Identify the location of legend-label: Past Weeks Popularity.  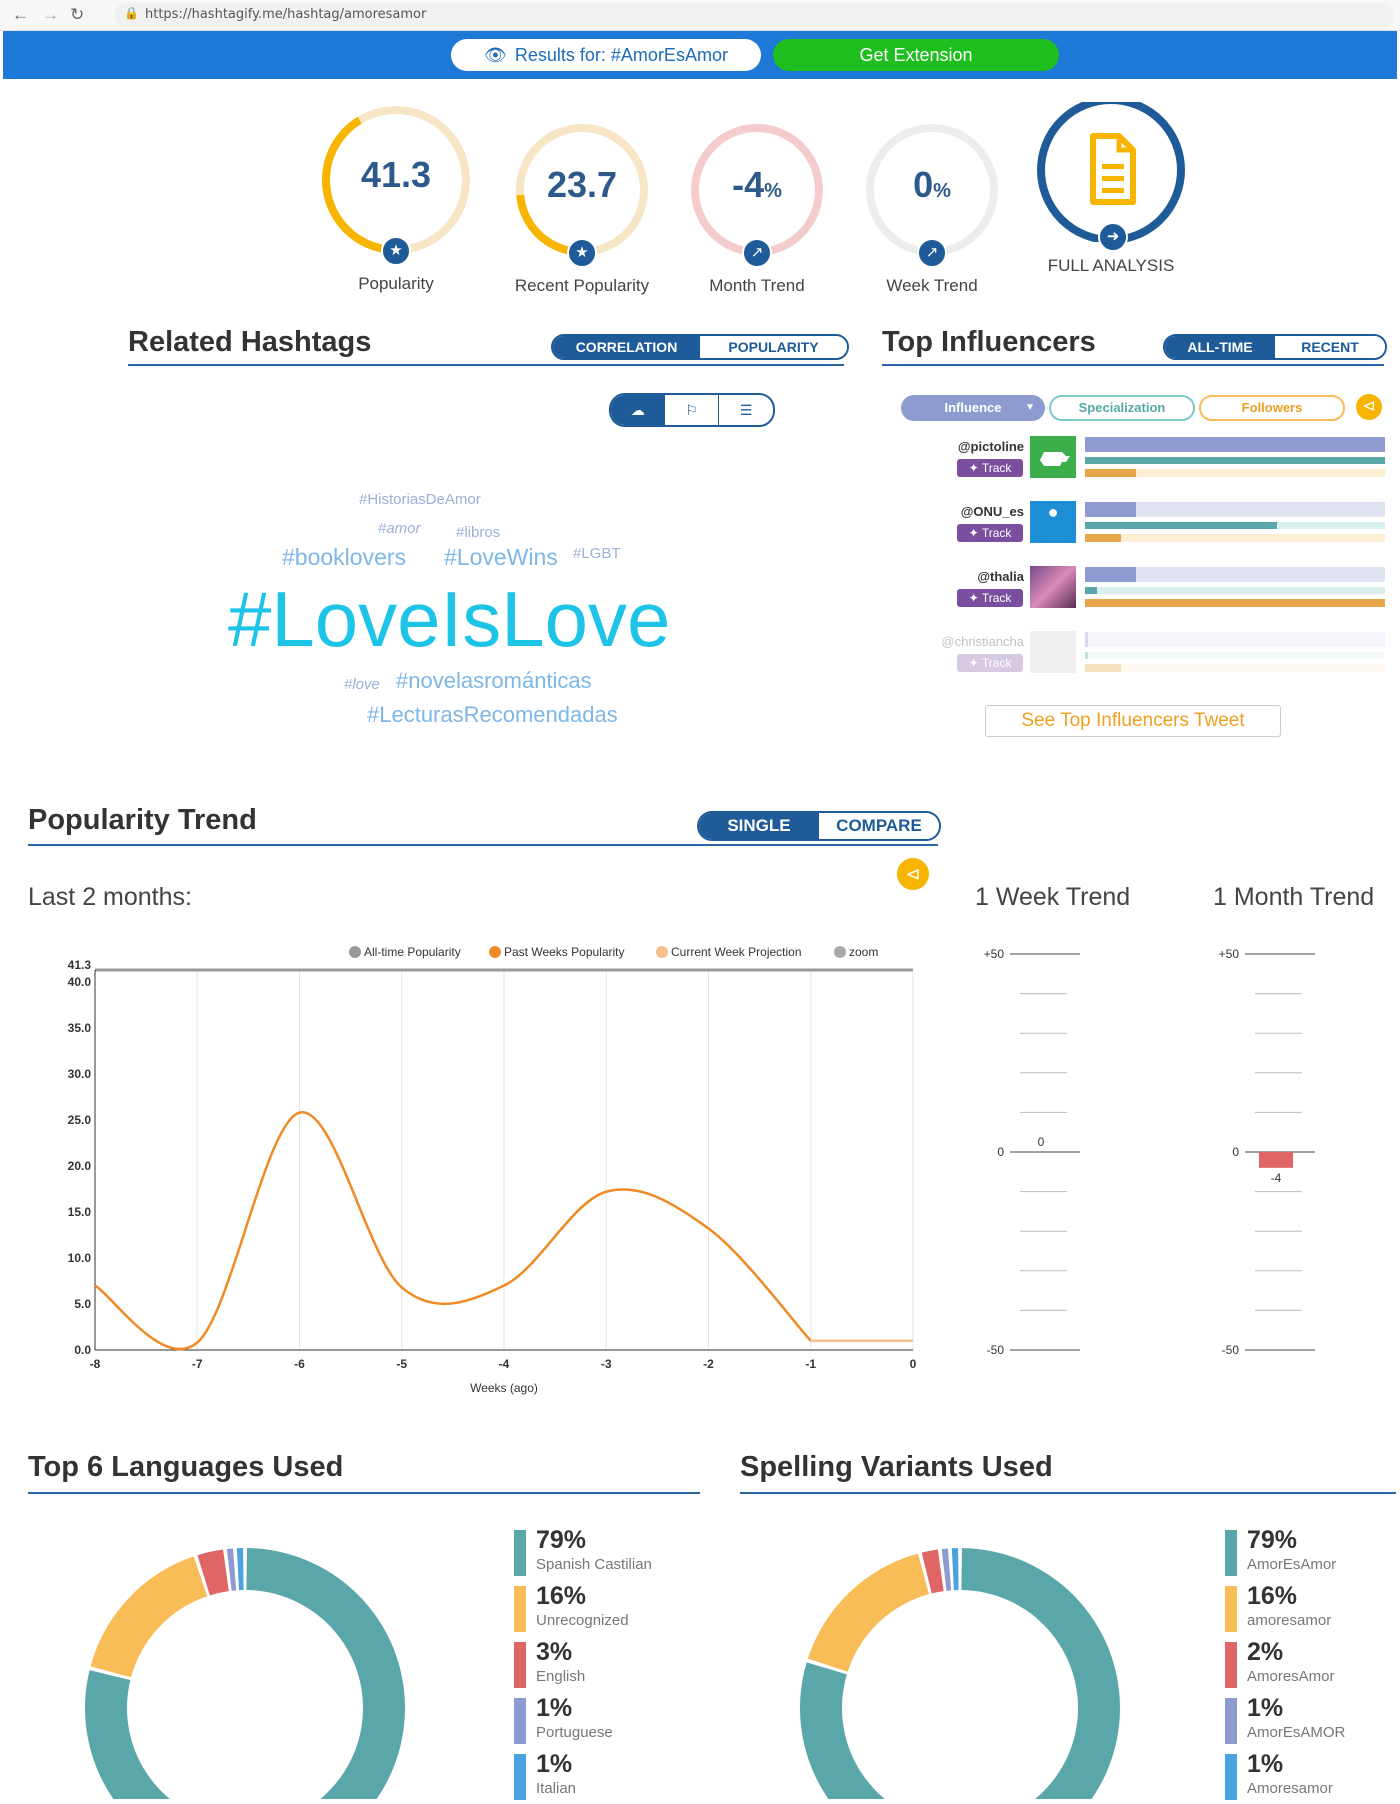
(564, 952).